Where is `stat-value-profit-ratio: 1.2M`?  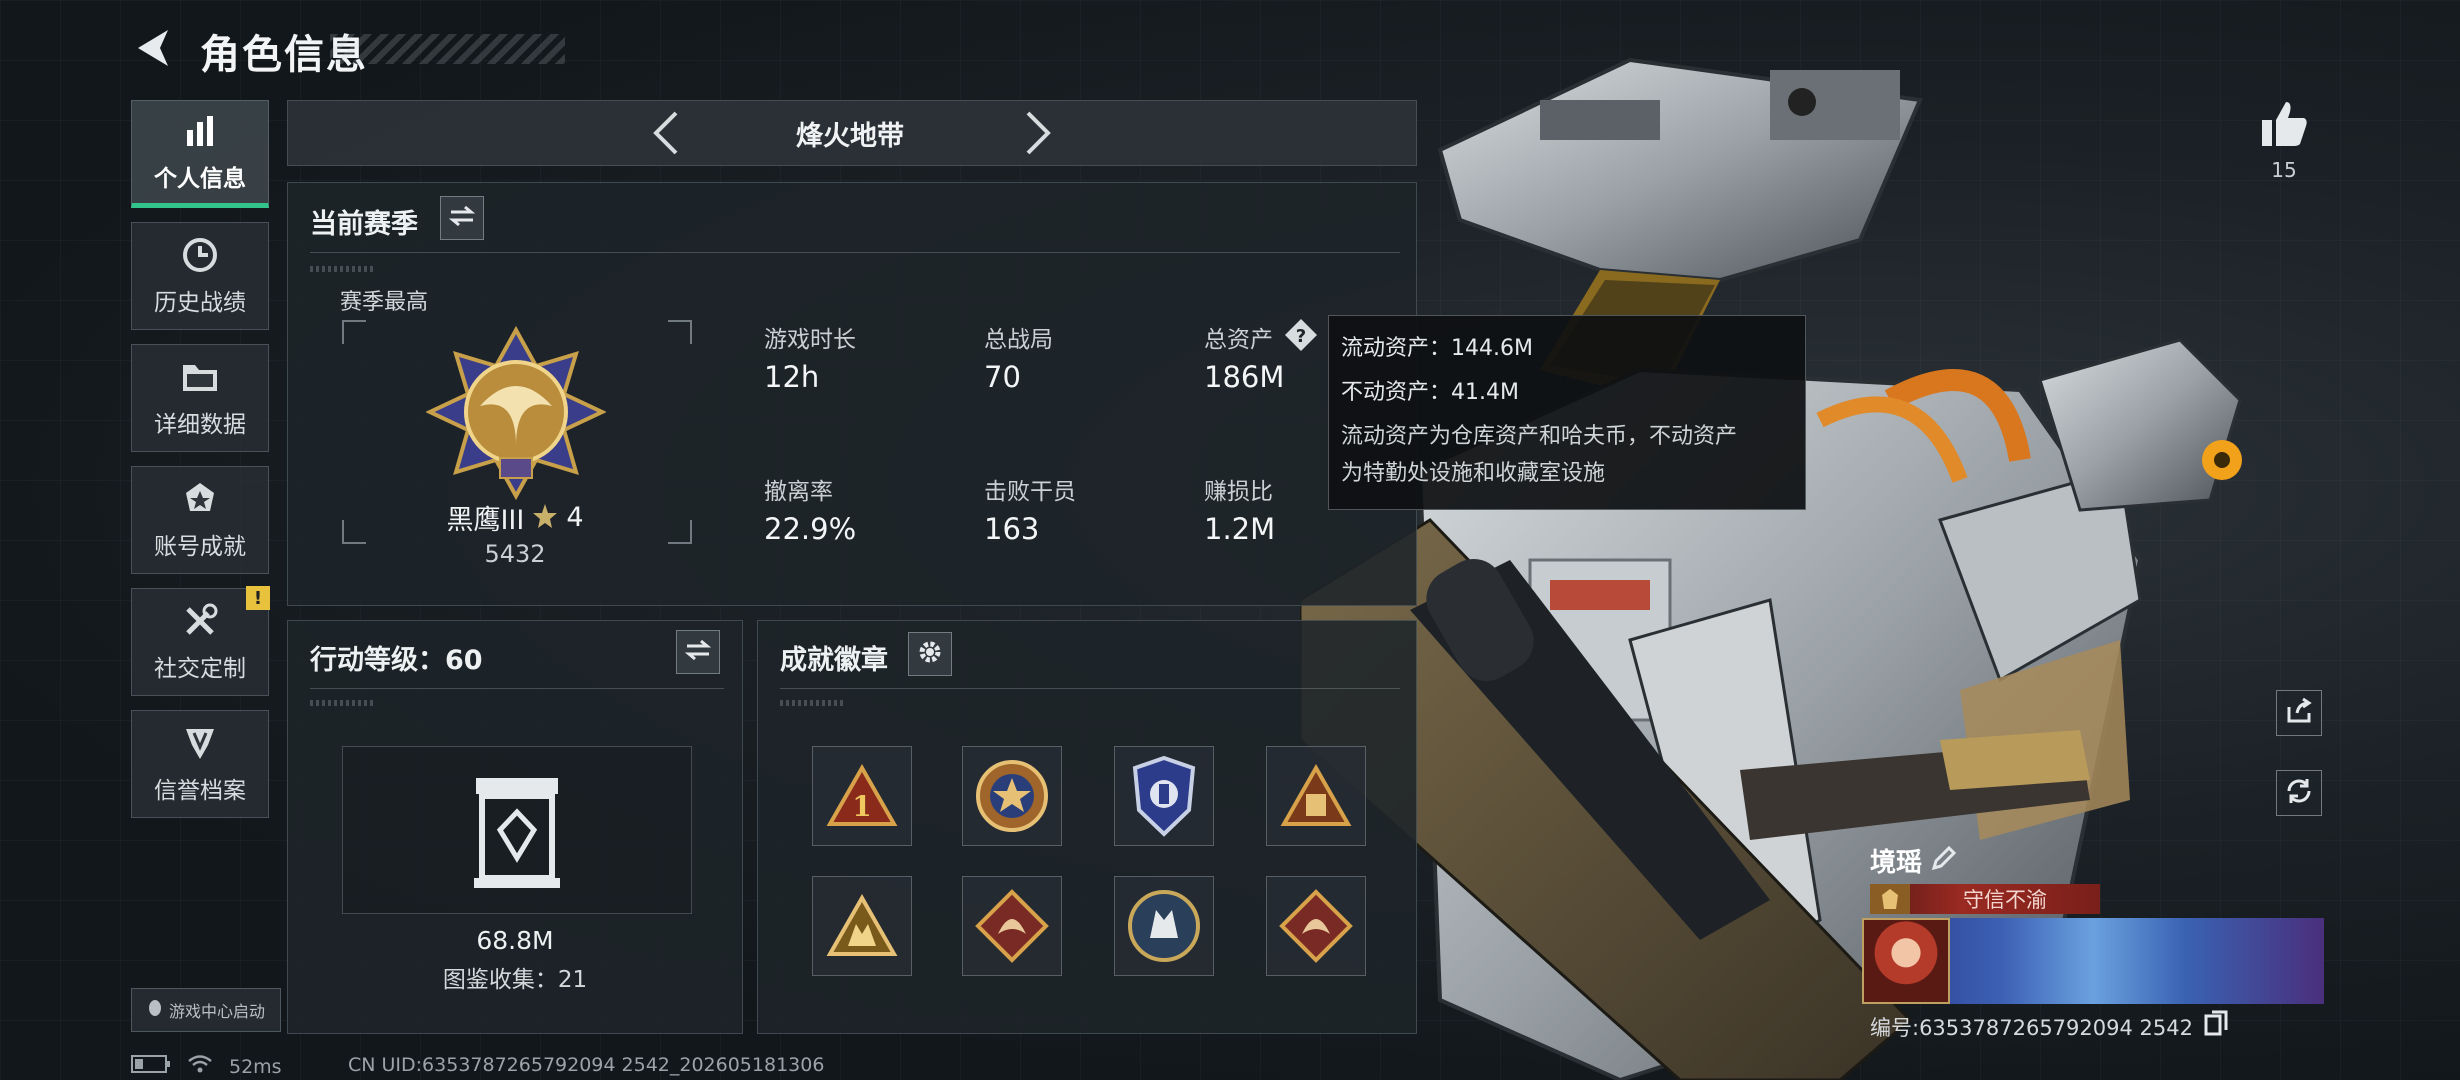
stat-value-profit-ratio: 1.2M is located at coordinates (1240, 529).